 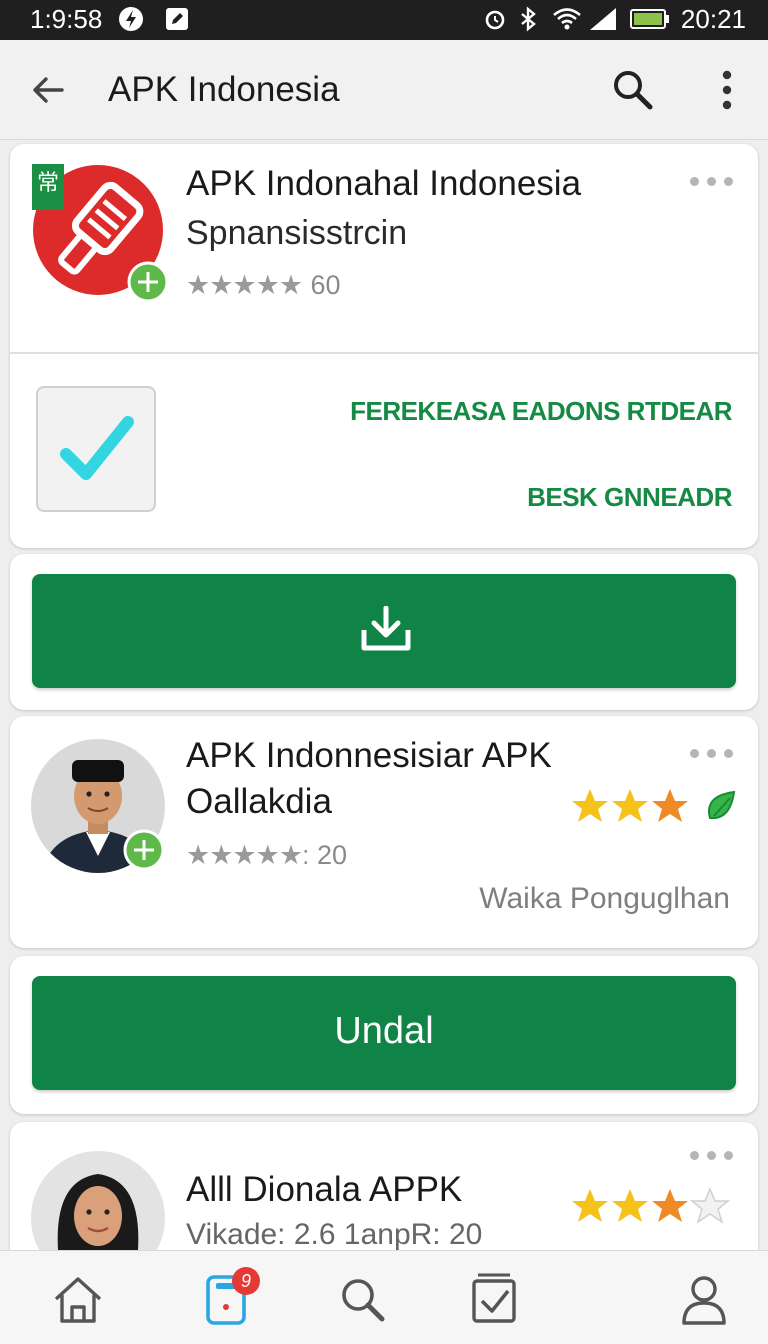 I want to click on bottom-navigation: 9, so click(x=384, y=1297).